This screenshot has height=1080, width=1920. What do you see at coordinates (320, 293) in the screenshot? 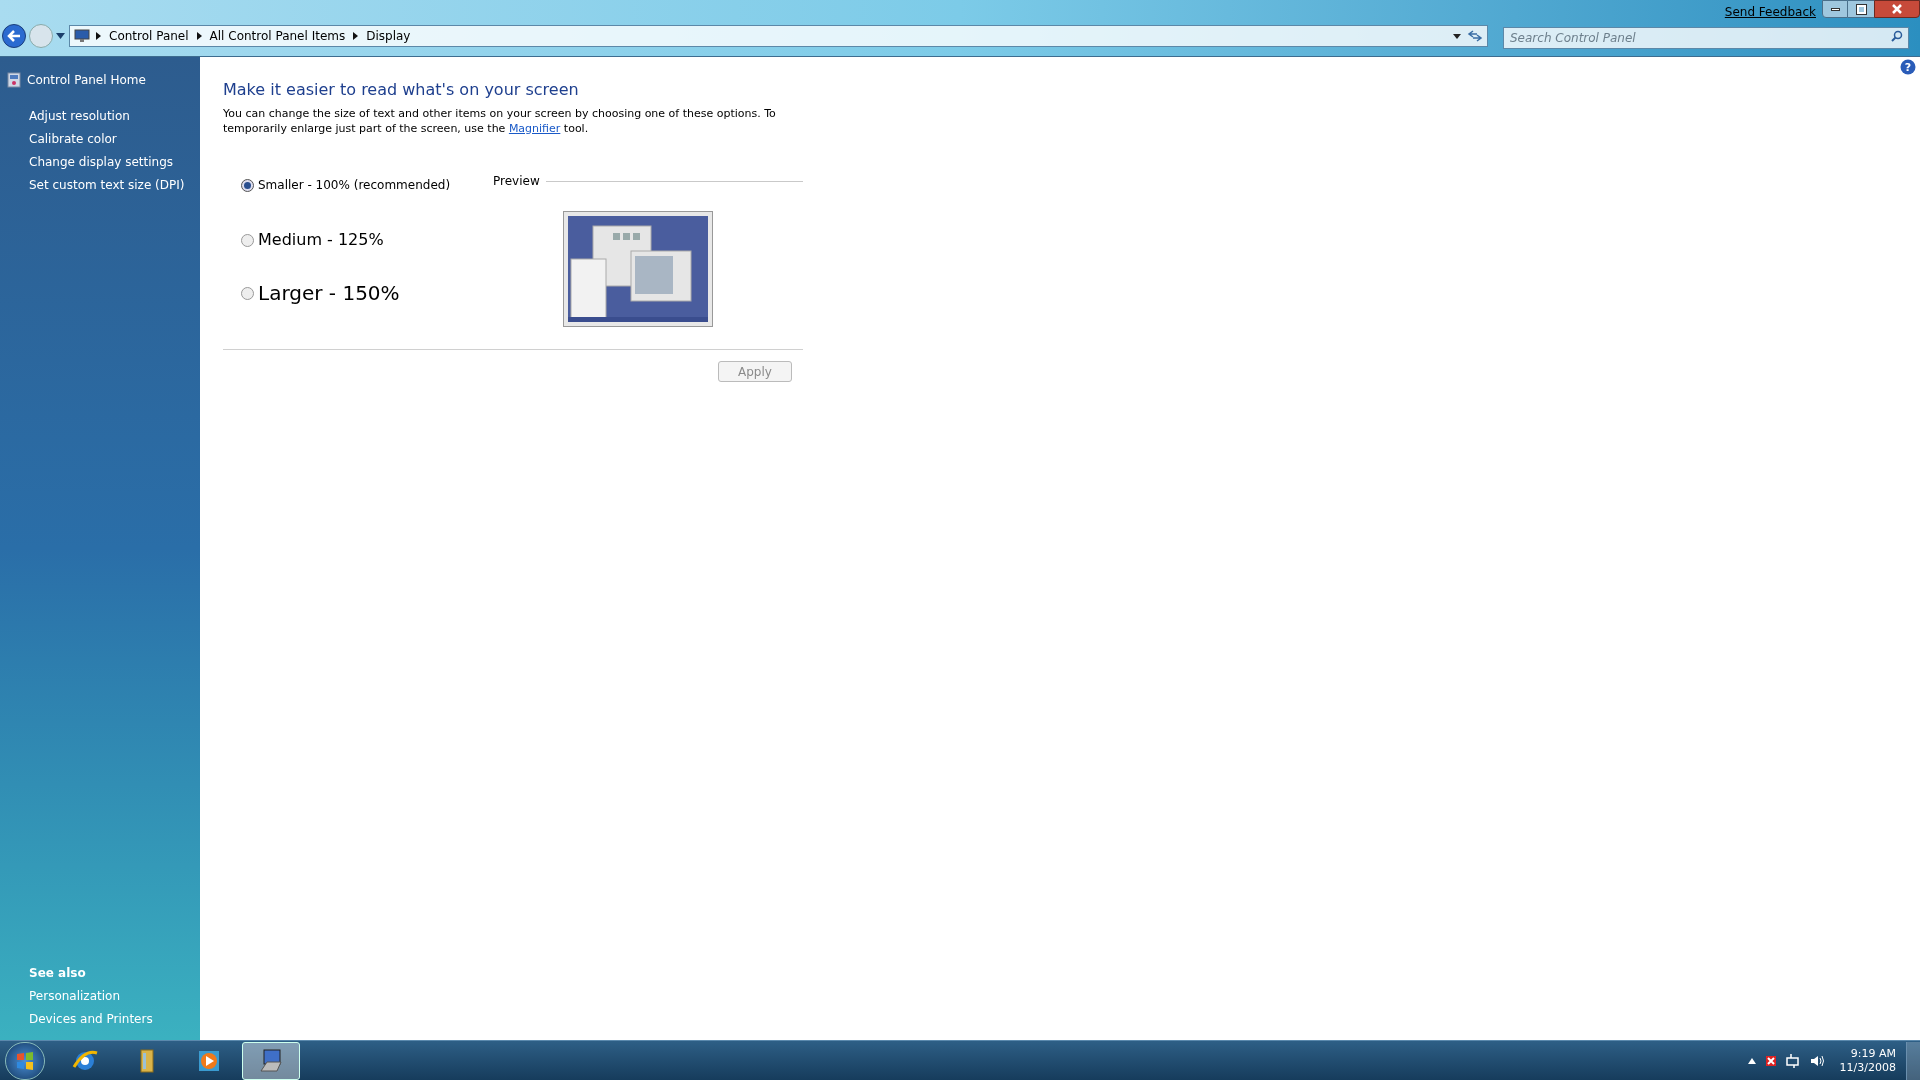
I see `size-option-radio: Larger - 150%` at bounding box center [320, 293].